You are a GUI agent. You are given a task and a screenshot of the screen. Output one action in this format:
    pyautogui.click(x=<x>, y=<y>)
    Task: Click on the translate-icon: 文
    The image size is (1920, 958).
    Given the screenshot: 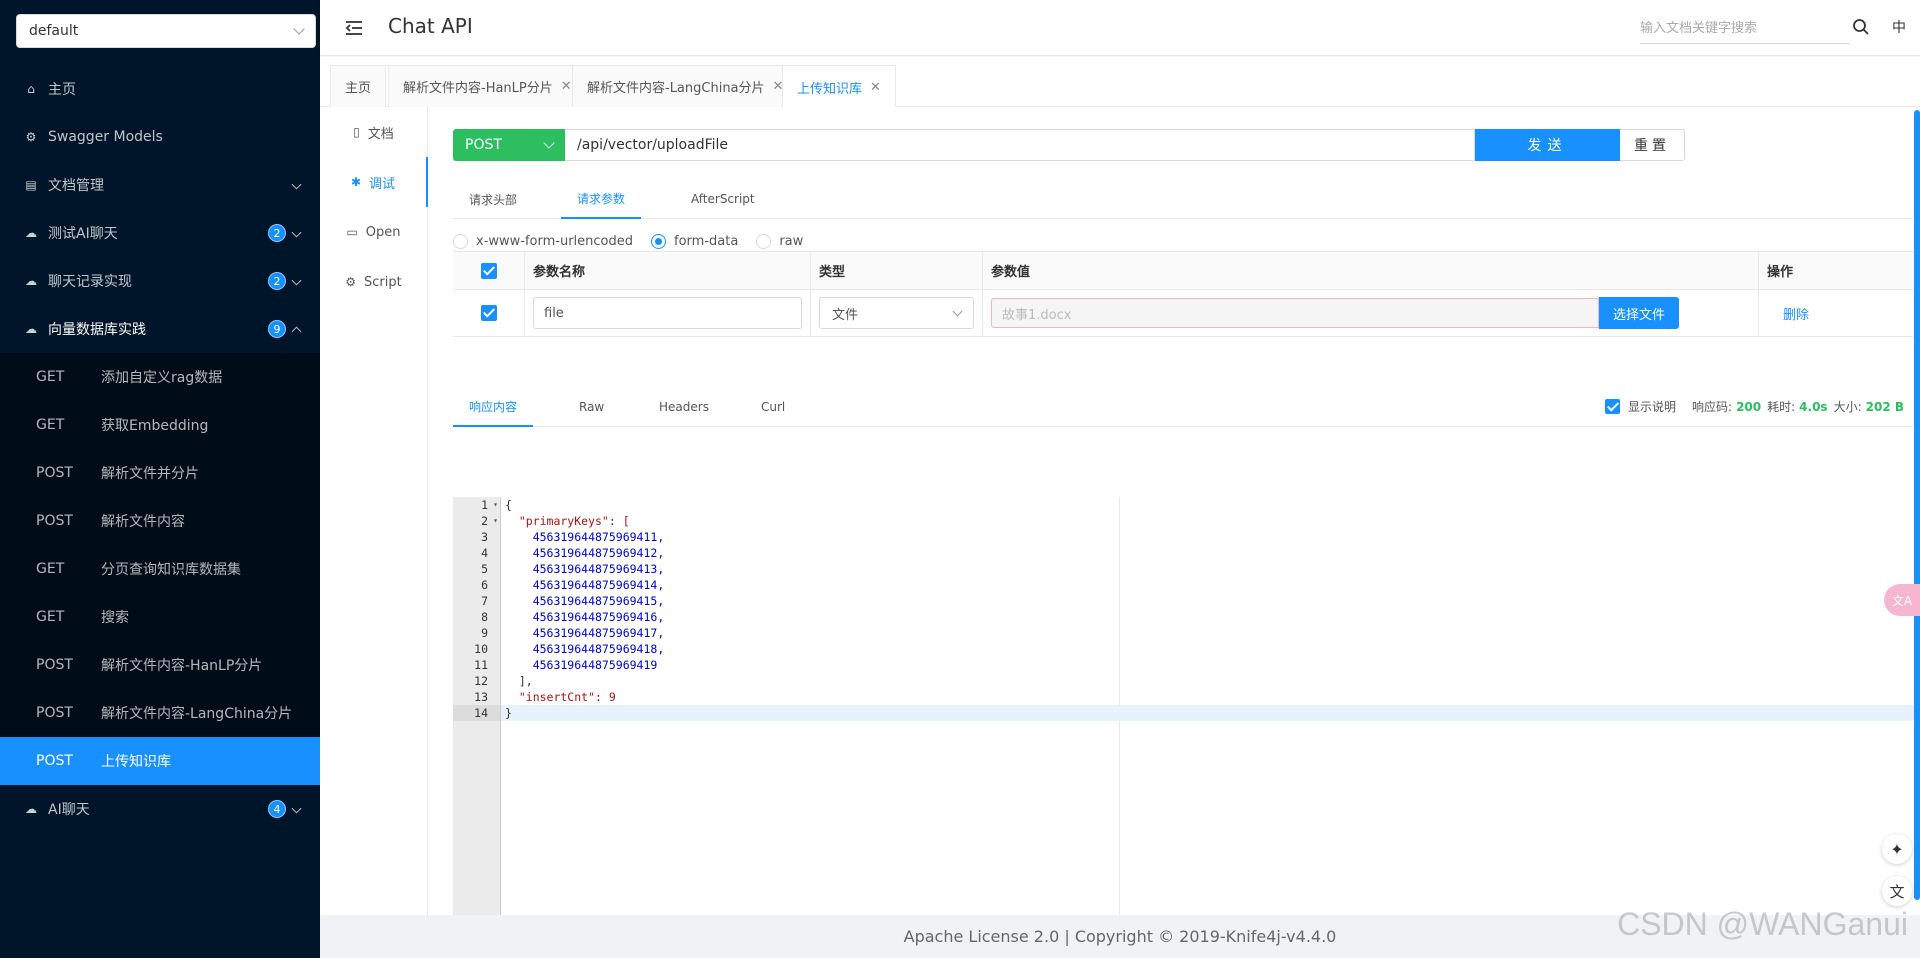 What is the action you would take?
    pyautogui.click(x=1897, y=891)
    